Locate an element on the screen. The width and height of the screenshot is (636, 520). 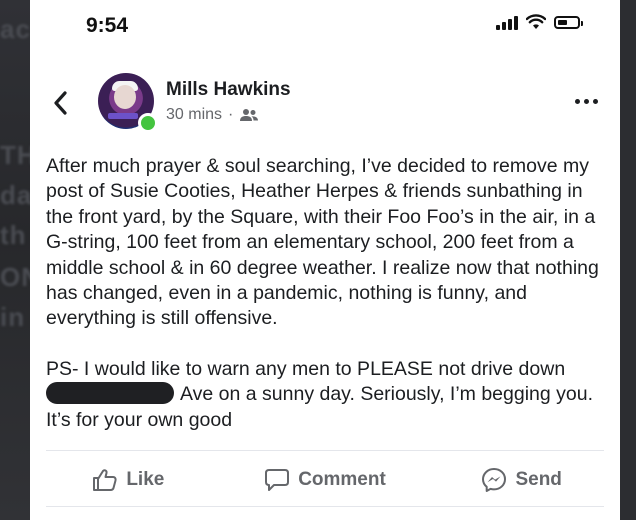
background-ghost-text: da is located at coordinates (16, 195).